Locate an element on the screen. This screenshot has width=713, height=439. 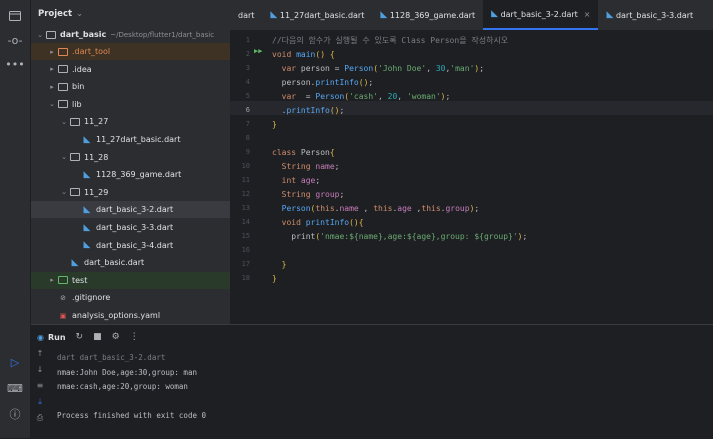
tree-item: ▸ .dart_tool is located at coordinates (130, 51).